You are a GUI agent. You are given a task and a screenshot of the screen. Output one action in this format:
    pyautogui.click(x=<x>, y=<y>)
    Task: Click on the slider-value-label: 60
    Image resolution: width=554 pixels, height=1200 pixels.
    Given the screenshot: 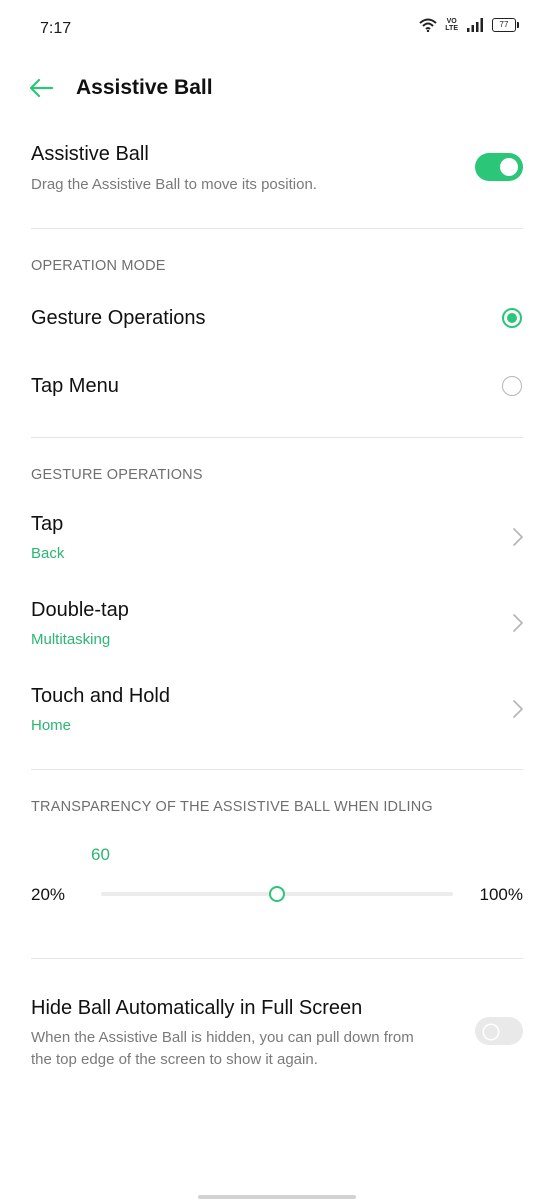 What is the action you would take?
    pyautogui.click(x=100, y=854)
    